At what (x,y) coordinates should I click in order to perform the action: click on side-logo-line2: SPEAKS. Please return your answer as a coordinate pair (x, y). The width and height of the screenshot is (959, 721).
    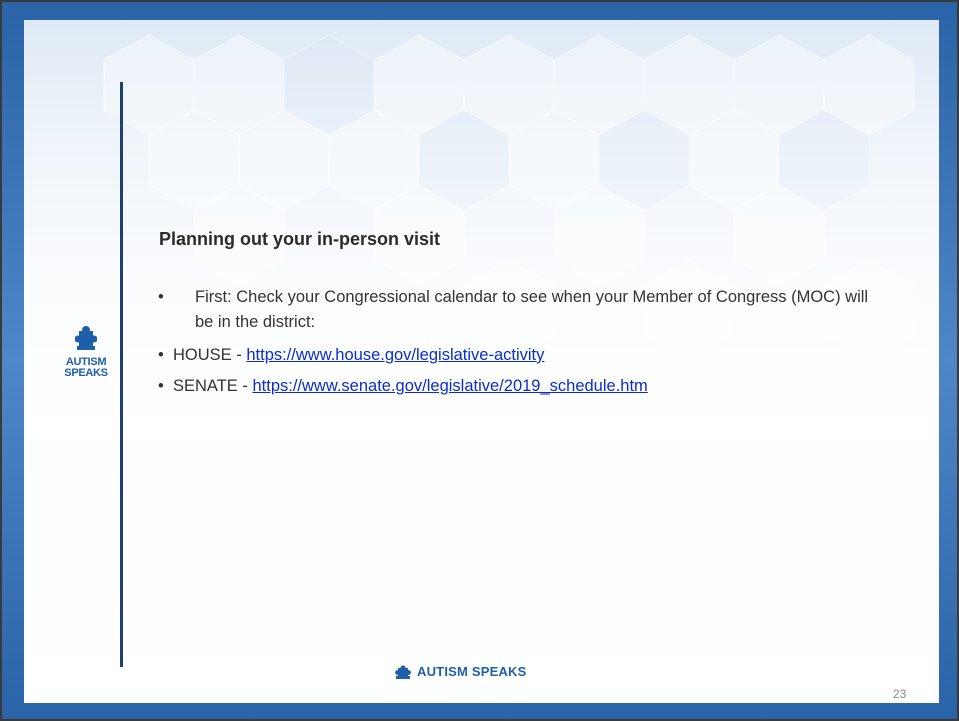
    Looking at the image, I should click on (86, 373).